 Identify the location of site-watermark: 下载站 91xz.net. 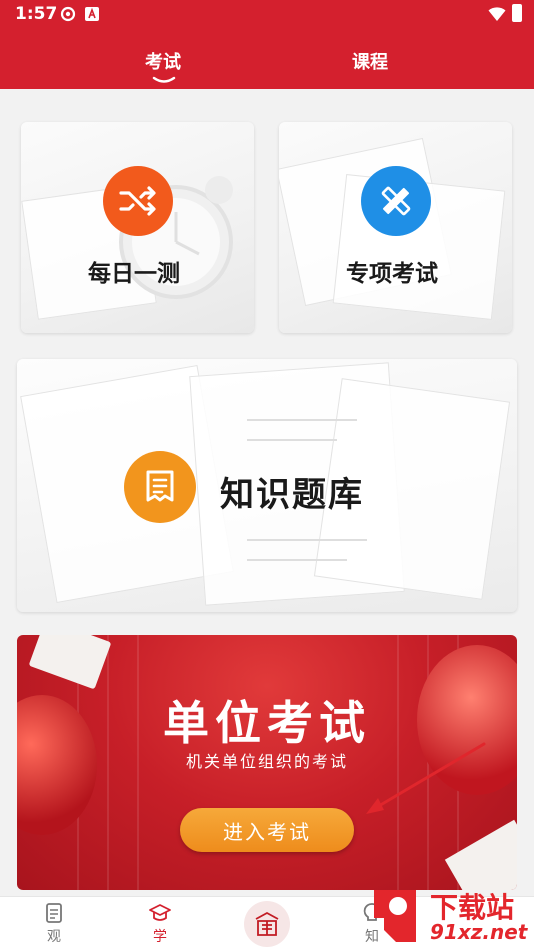
(450, 917).